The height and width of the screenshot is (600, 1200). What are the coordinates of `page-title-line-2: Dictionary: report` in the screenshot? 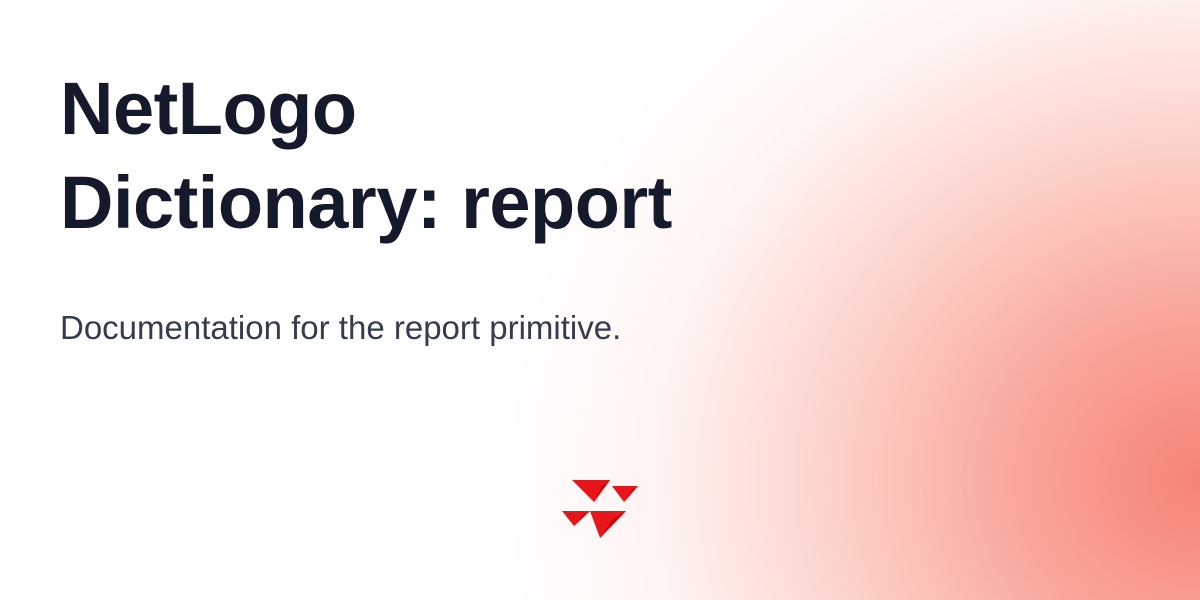 It's located at (366, 202).